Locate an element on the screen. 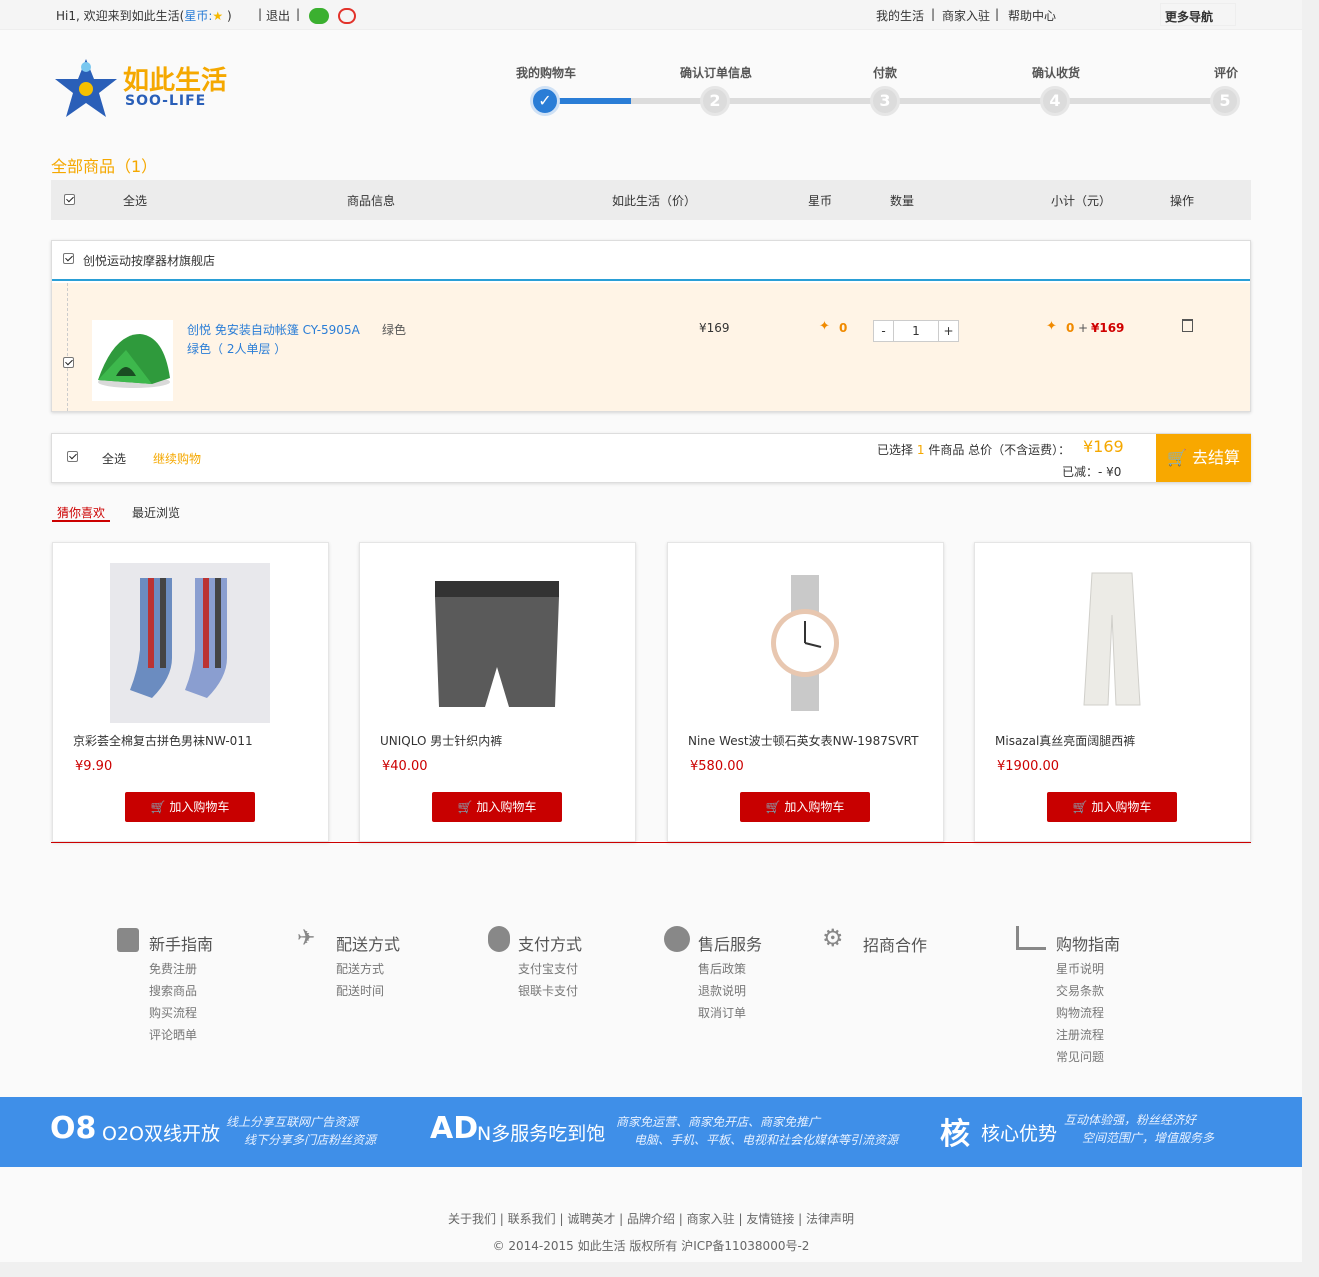 The width and height of the screenshot is (1319, 1277). step-label: 我的购物车 is located at coordinates (546, 73).